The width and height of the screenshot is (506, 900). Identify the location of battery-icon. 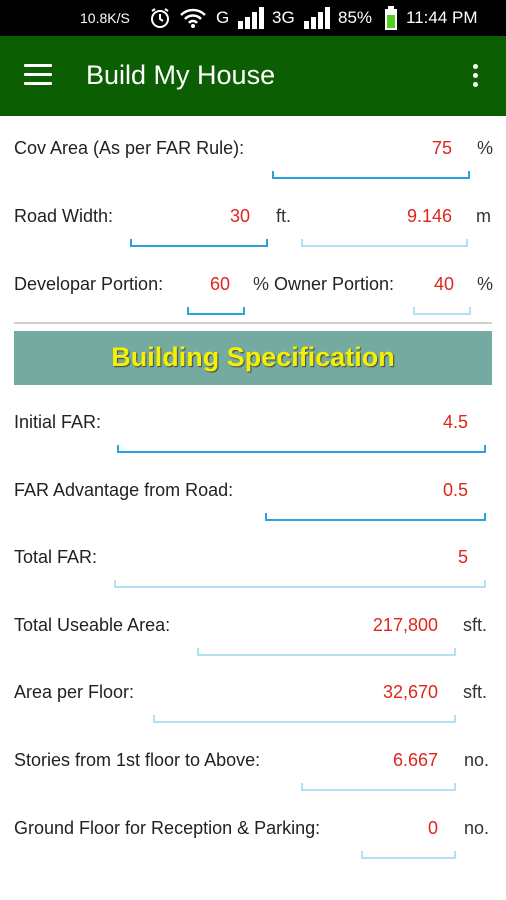
(391, 18).